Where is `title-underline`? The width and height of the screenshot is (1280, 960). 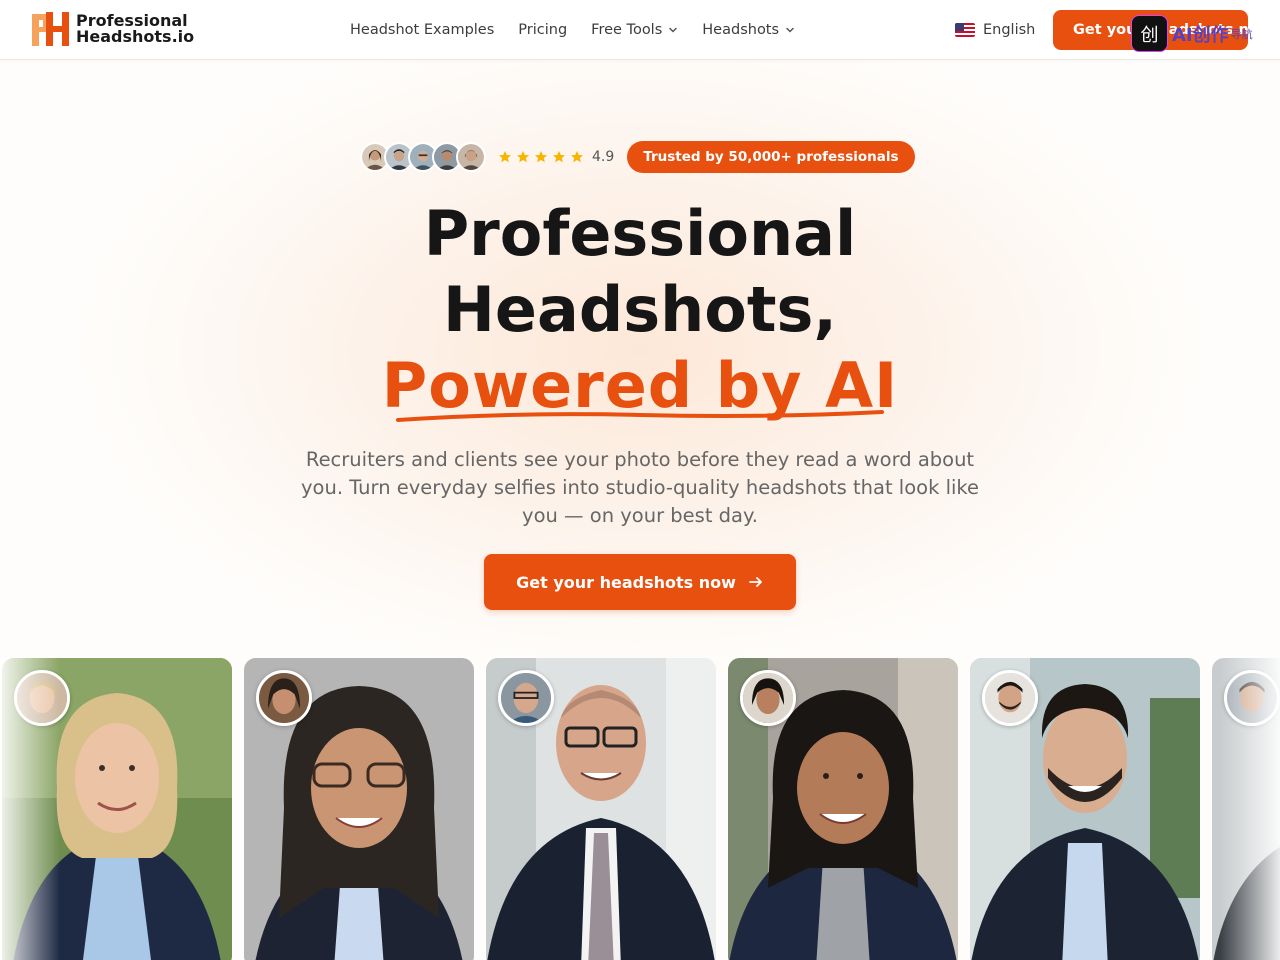
title-underline is located at coordinates (640, 416).